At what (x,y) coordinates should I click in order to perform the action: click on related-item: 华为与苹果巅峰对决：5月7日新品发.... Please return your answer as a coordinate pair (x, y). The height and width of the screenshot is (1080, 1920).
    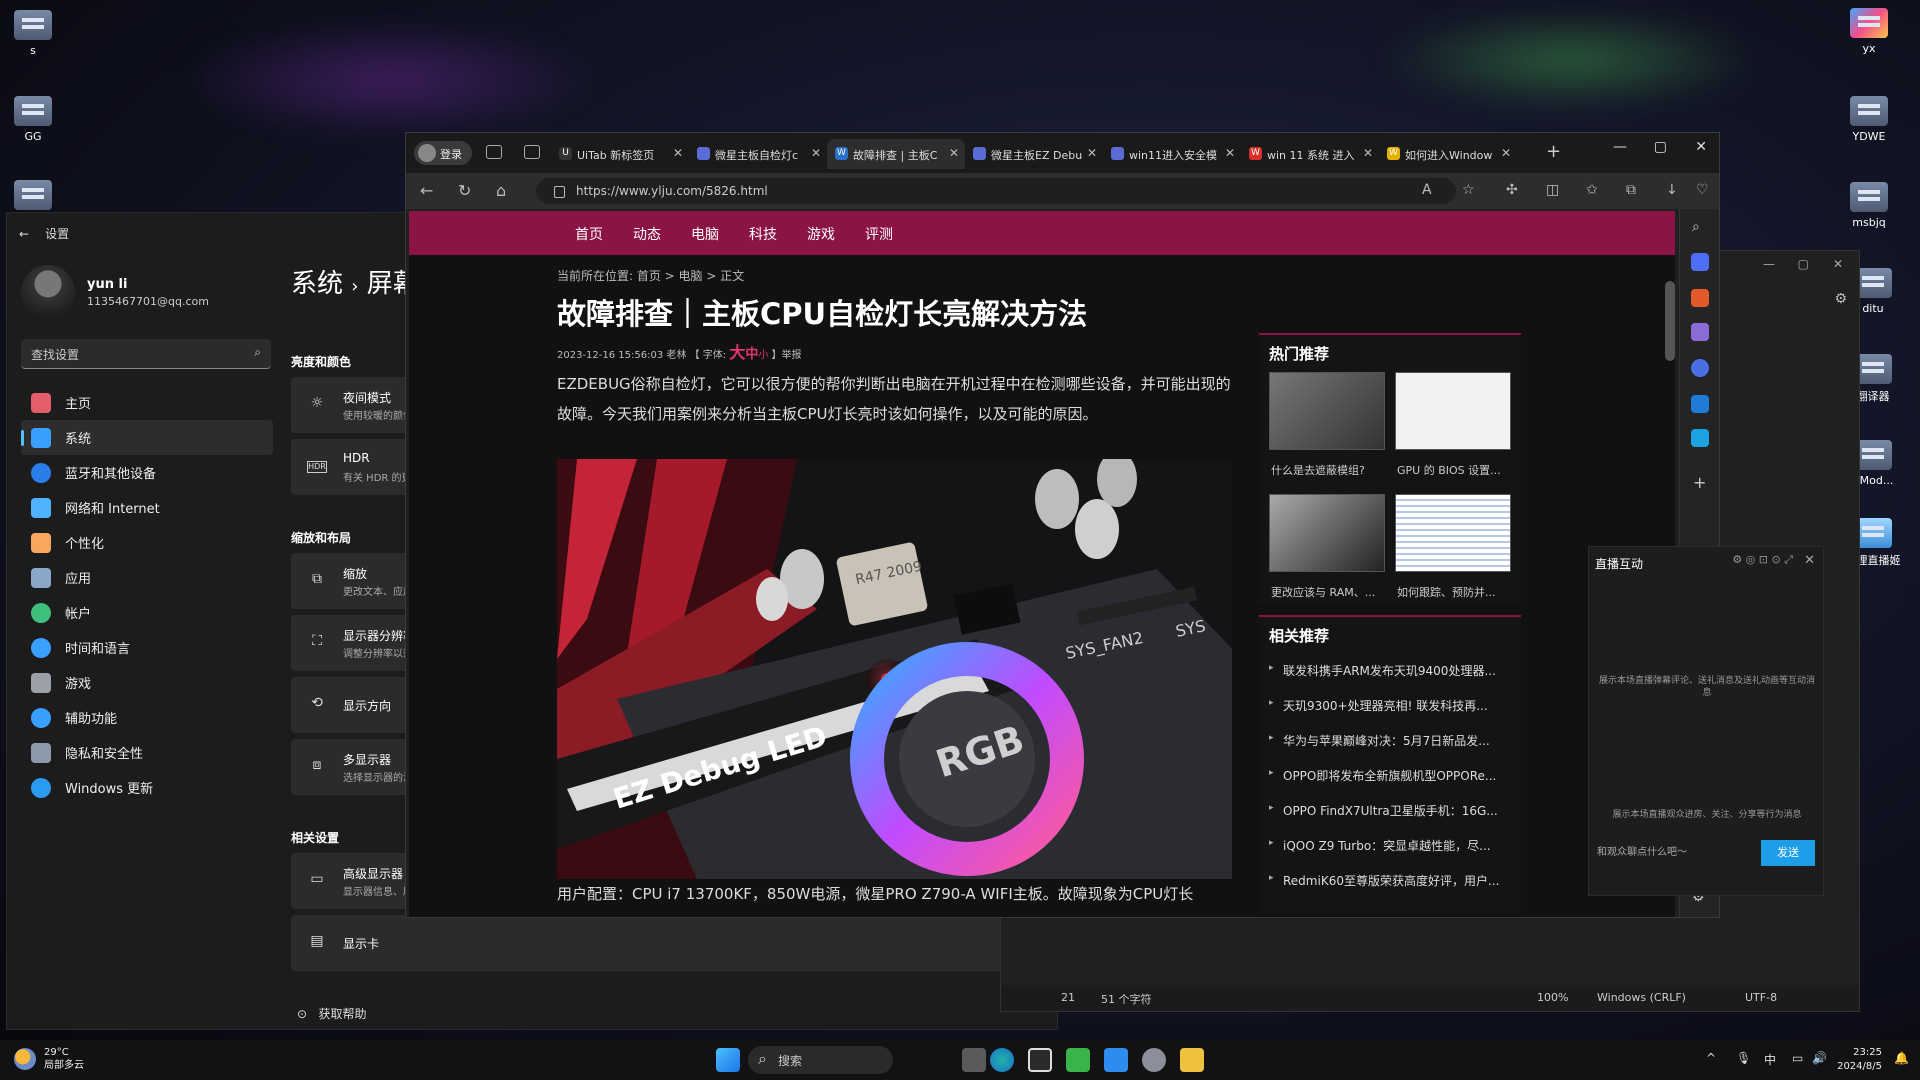
    Looking at the image, I should click on (1390, 741).